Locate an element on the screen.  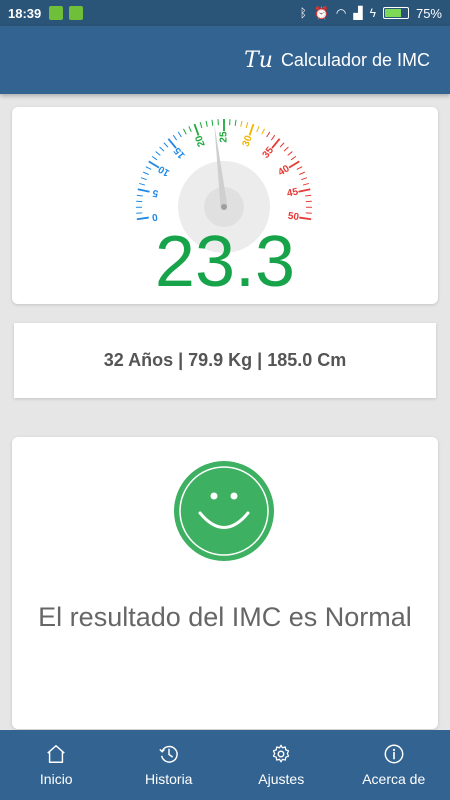
gauge-tick-label: 0 is located at coordinates (154, 217).